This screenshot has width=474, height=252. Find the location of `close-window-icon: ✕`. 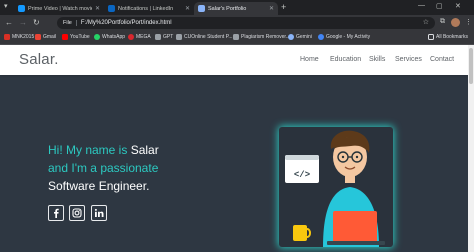

close-window-icon: ✕ is located at coordinates (458, 6).